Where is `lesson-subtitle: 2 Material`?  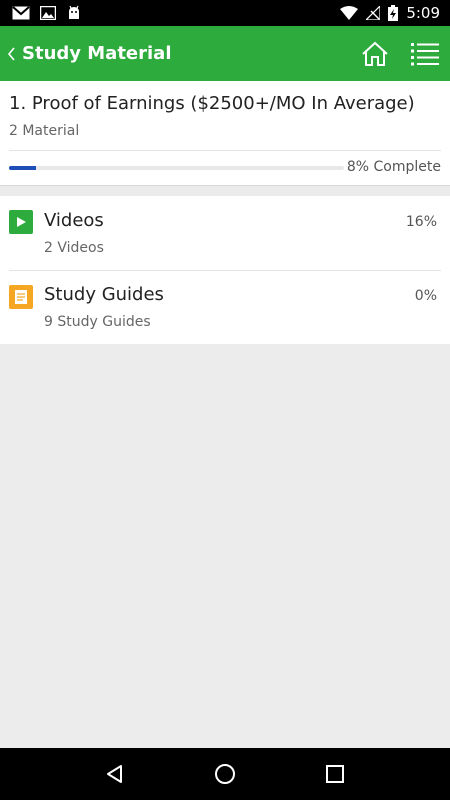
lesson-subtitle: 2 Material is located at coordinates (44, 131).